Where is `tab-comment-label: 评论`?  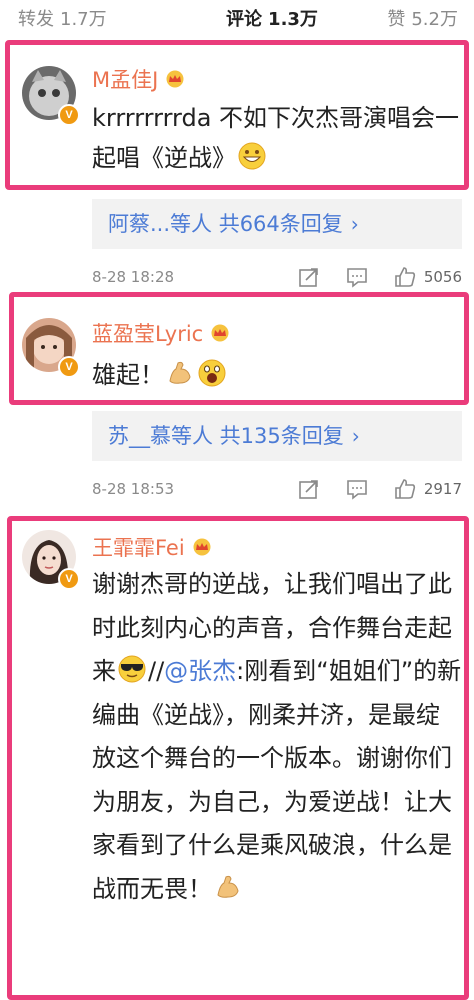
tab-comment-label: 评论 is located at coordinates (244, 19).